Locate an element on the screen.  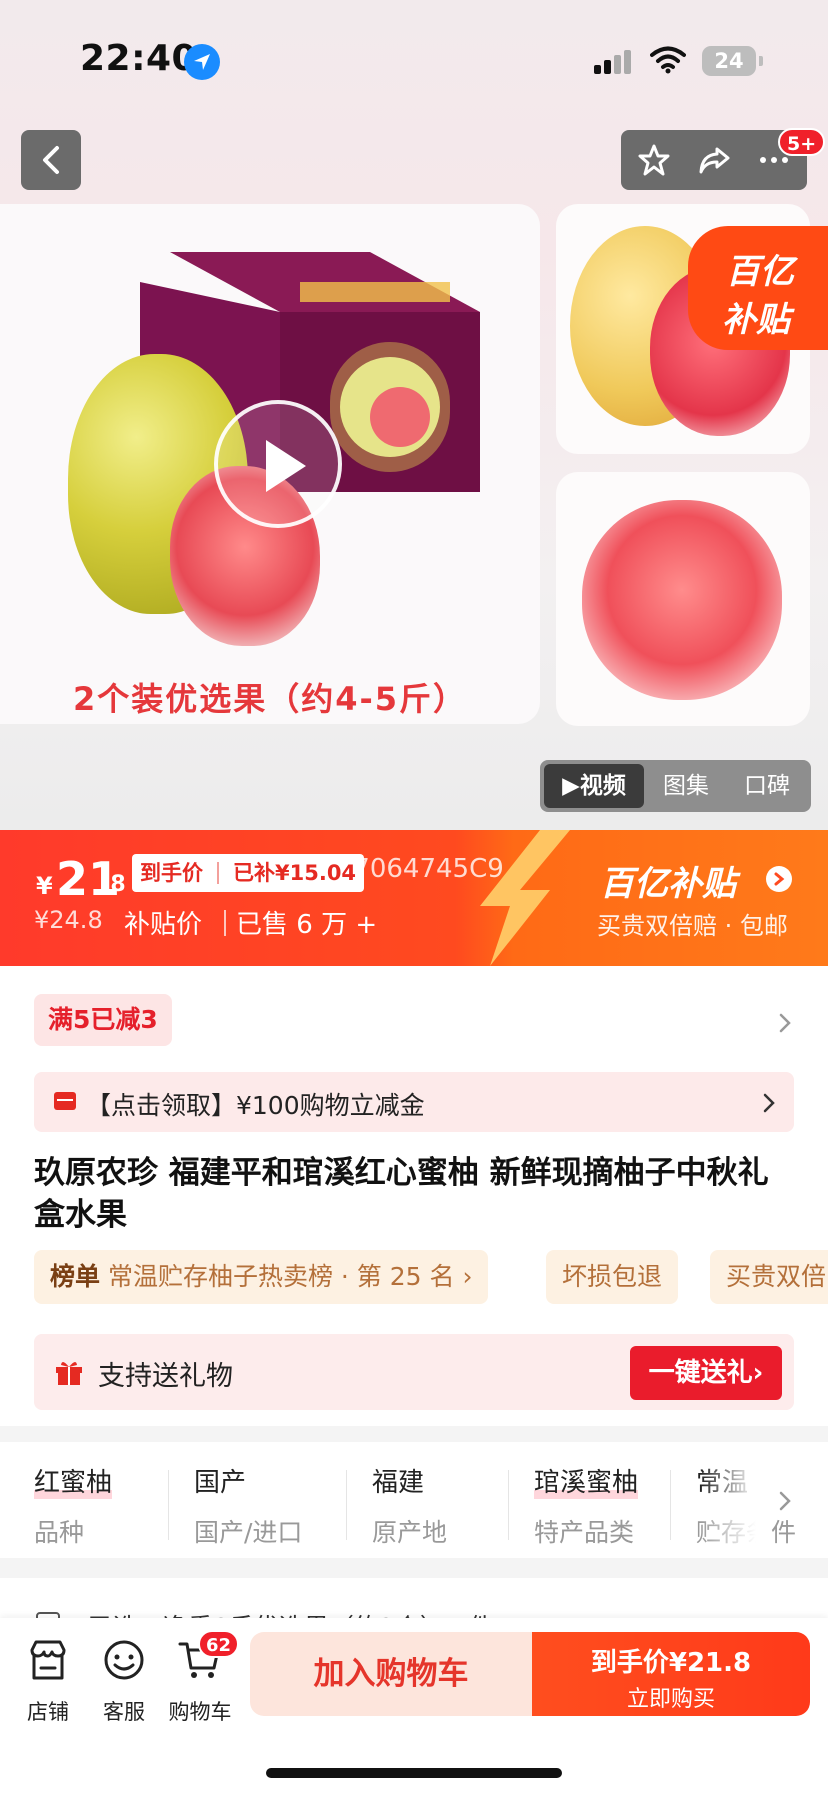
tags-row: 榜单 常温贮存柚子热卖榜 · 第 25 名 › 坏损包退 买贵双倍 is located at coordinates (431, 1277).